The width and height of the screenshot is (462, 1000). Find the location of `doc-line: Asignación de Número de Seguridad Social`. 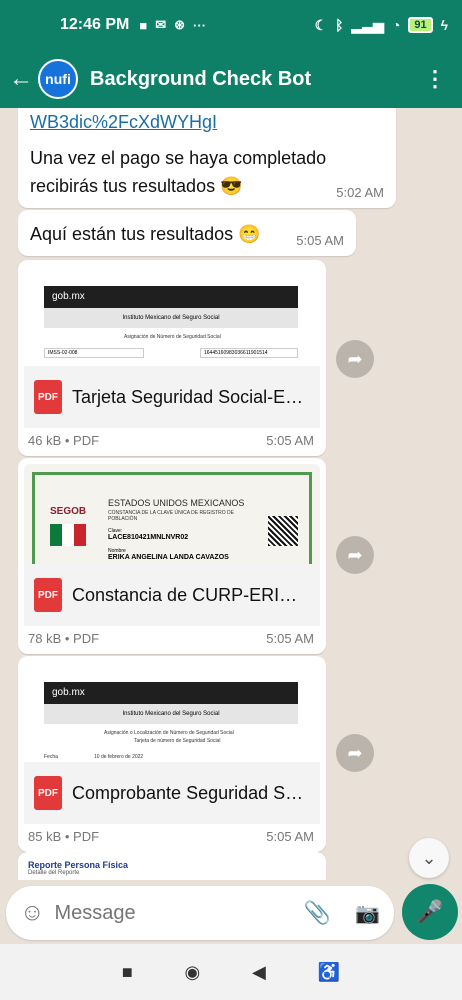

doc-line: Asignación de Número de Seguridad Social is located at coordinates (172, 337).